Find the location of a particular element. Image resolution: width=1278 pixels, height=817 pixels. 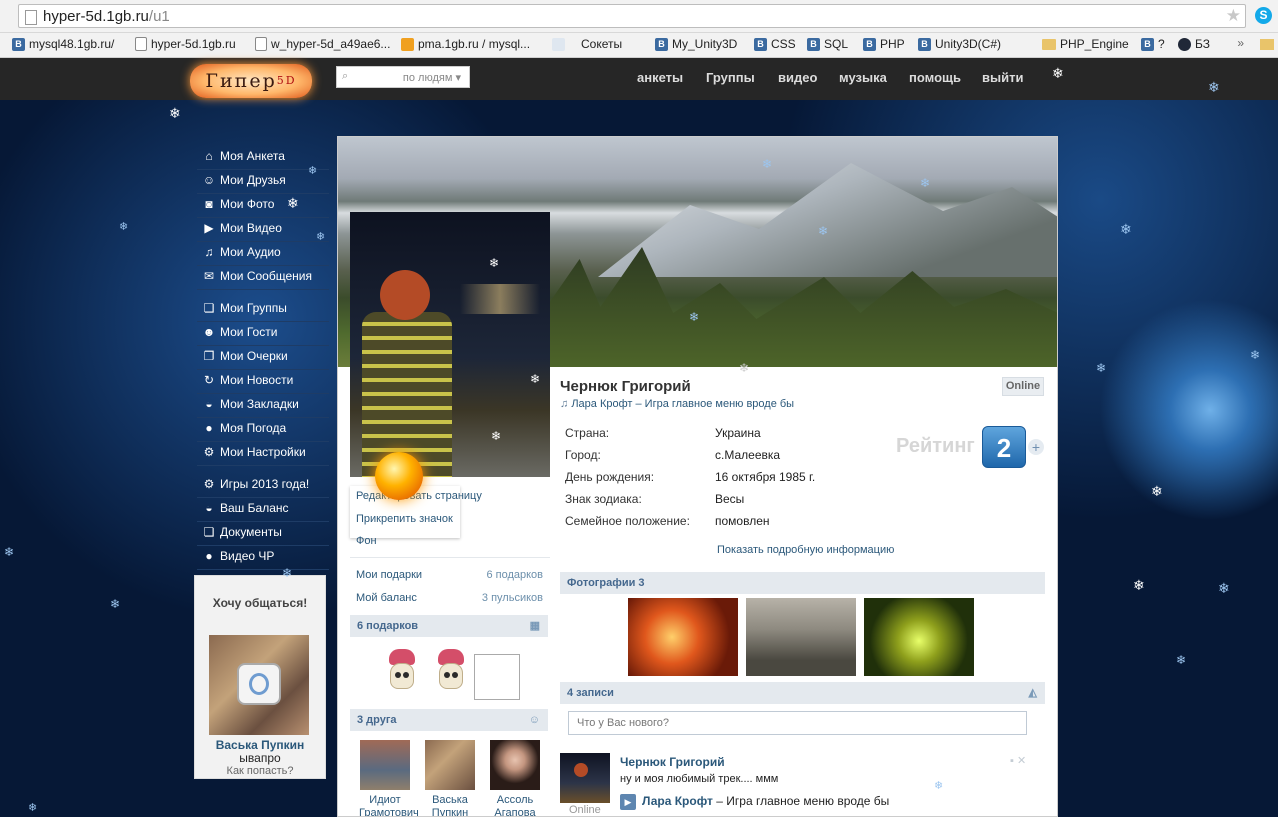

bookmark: B My_Unity3D is located at coordinates (696, 44).